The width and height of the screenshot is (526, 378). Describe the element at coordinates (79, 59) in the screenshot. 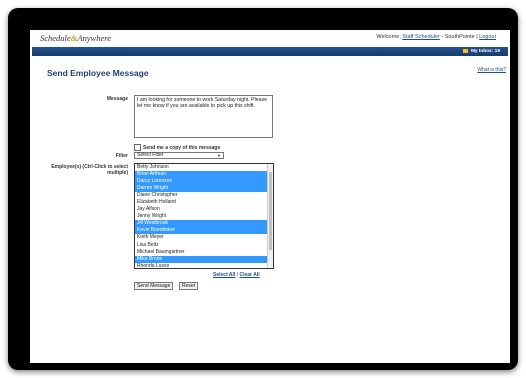

I see `nav-reports: Reports` at that location.